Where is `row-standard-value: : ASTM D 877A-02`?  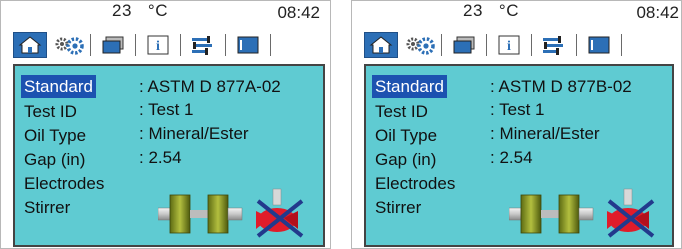
row-standard-value: : ASTM D 877A-02 is located at coordinates (210, 86).